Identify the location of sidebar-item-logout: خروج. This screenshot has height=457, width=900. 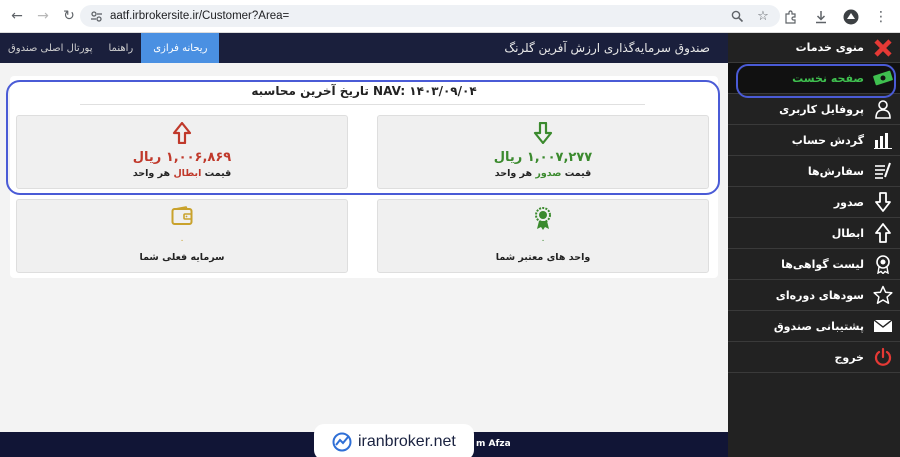
(814, 357).